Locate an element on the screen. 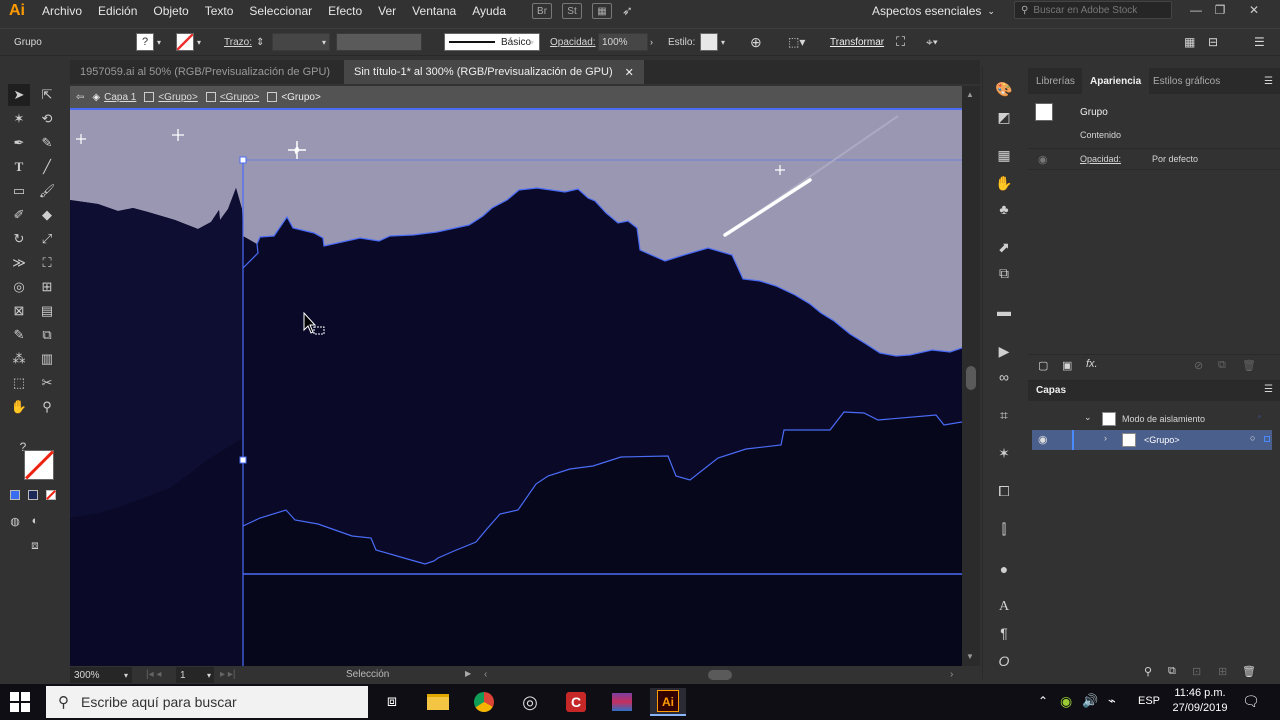  stroke-stepper: ⇕ is located at coordinates (260, 42).